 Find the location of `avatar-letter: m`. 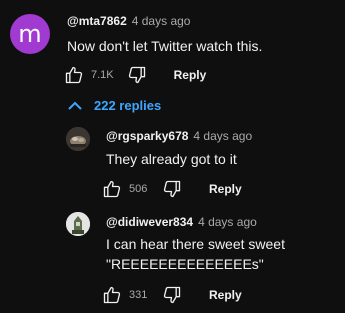

avatar-letter: m is located at coordinates (30, 34).